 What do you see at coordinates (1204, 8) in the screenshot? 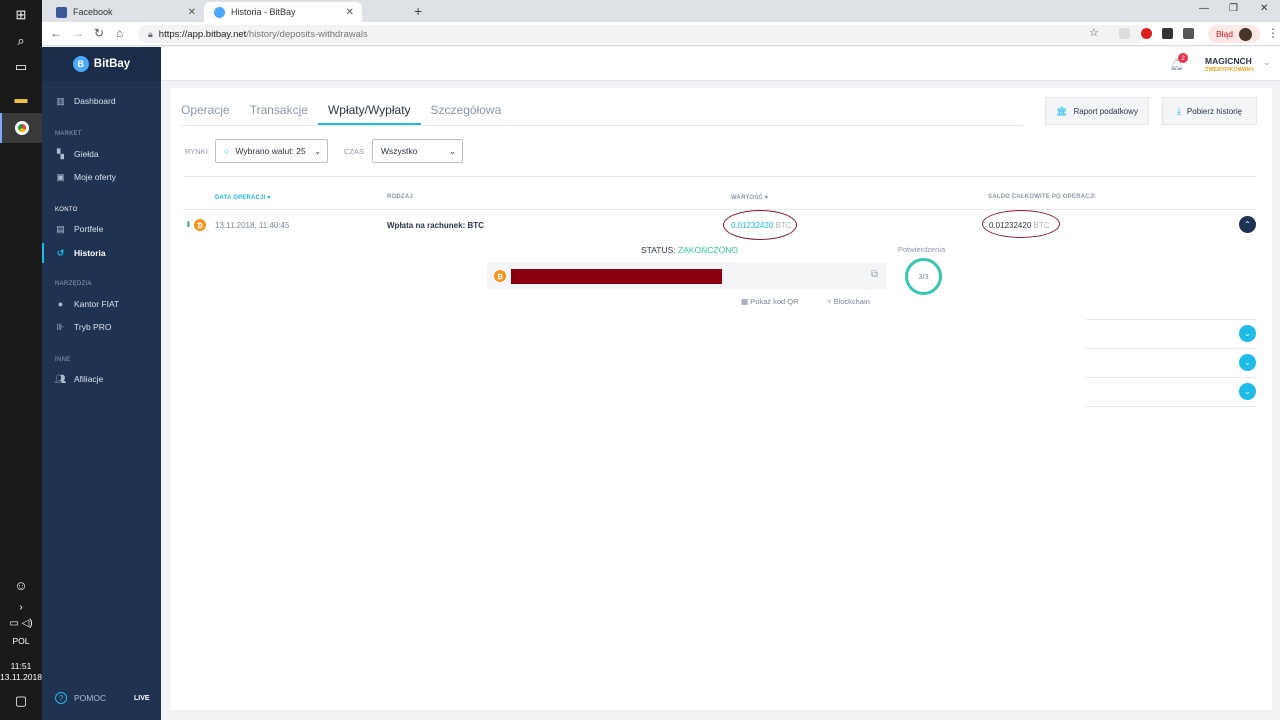
I see `minimize-button: —` at bounding box center [1204, 8].